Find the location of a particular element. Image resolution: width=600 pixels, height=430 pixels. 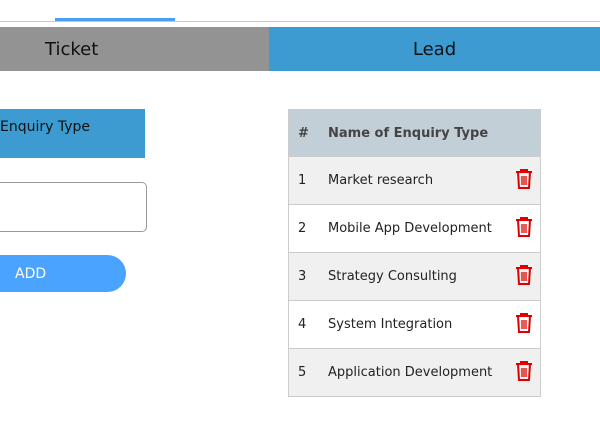

row-number: 1 is located at coordinates (307, 180).